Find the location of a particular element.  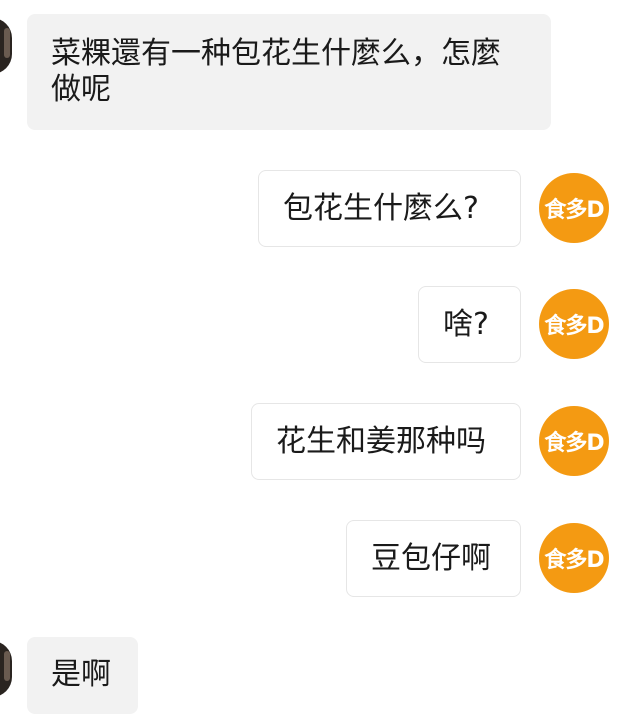

outgoing-message-bubble: 花生和姜那种吗 is located at coordinates (386, 441).